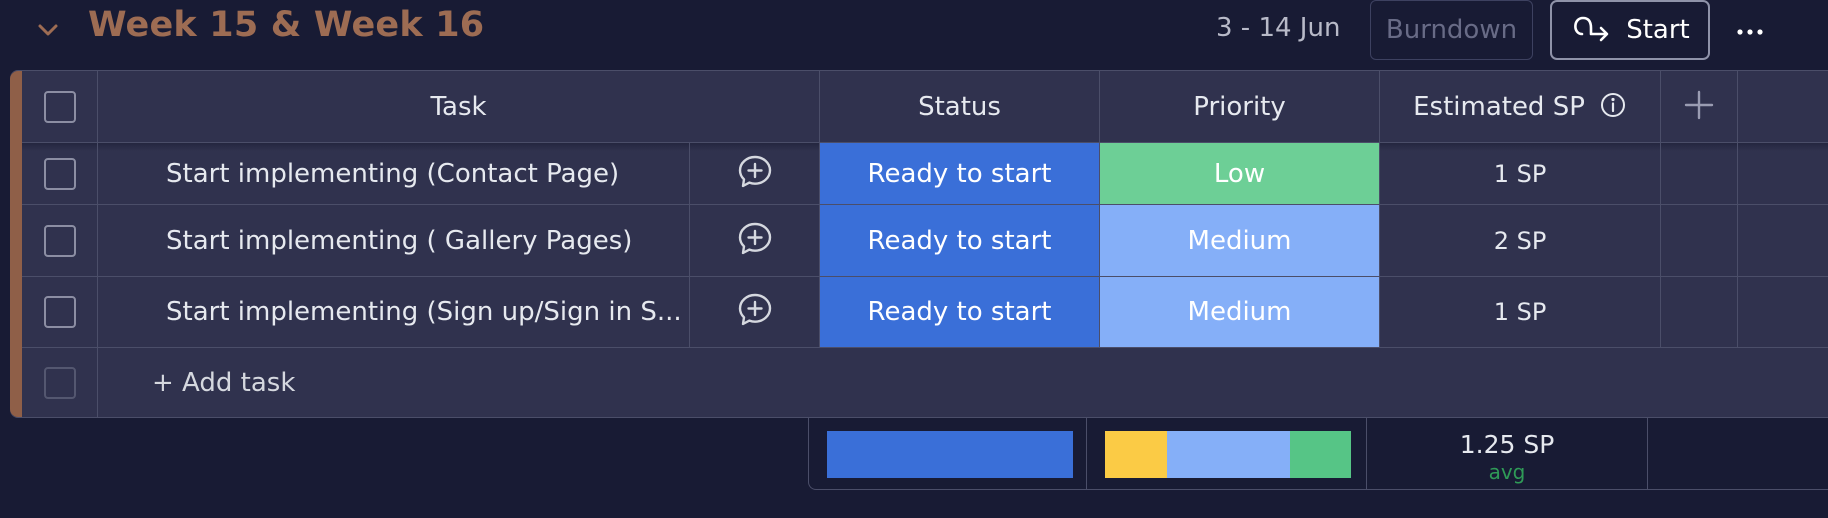 Image resolution: width=1828 pixels, height=518 pixels. I want to click on more-menu-button, so click(1750, 30).